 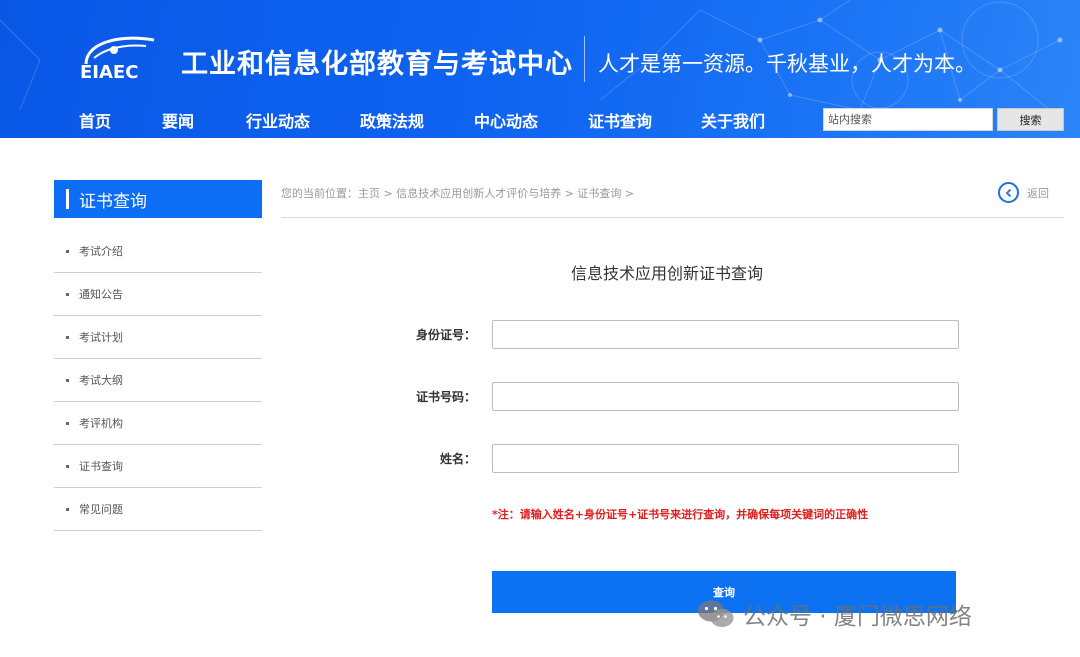 I want to click on sidebar-item-label: 常见问题, so click(x=101, y=509).